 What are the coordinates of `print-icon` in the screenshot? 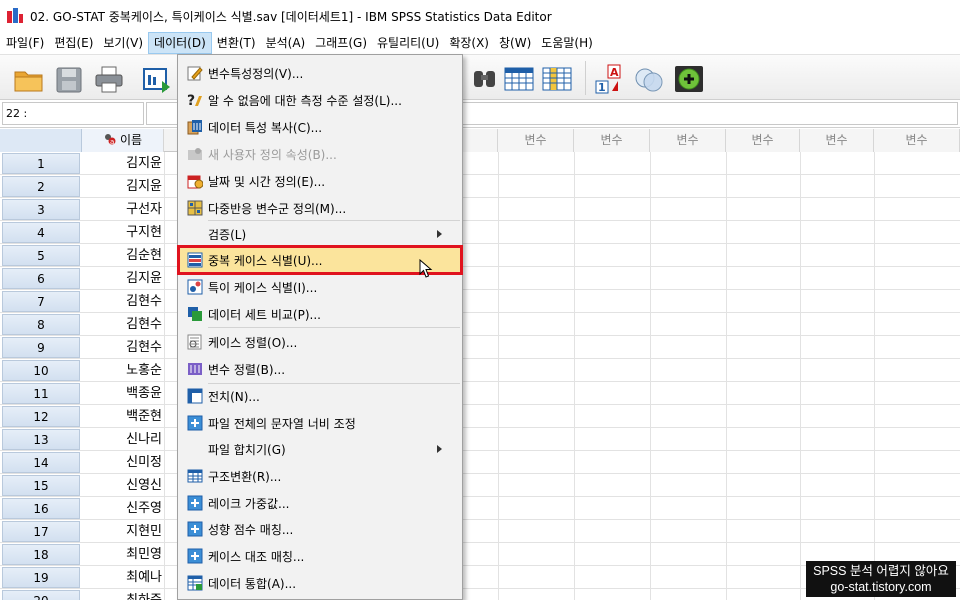 It's located at (109, 79).